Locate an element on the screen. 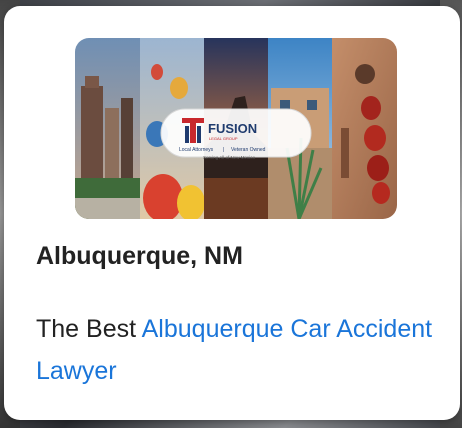 This screenshot has width=462, height=428. logo-text: FUSION is located at coordinates (232, 128).